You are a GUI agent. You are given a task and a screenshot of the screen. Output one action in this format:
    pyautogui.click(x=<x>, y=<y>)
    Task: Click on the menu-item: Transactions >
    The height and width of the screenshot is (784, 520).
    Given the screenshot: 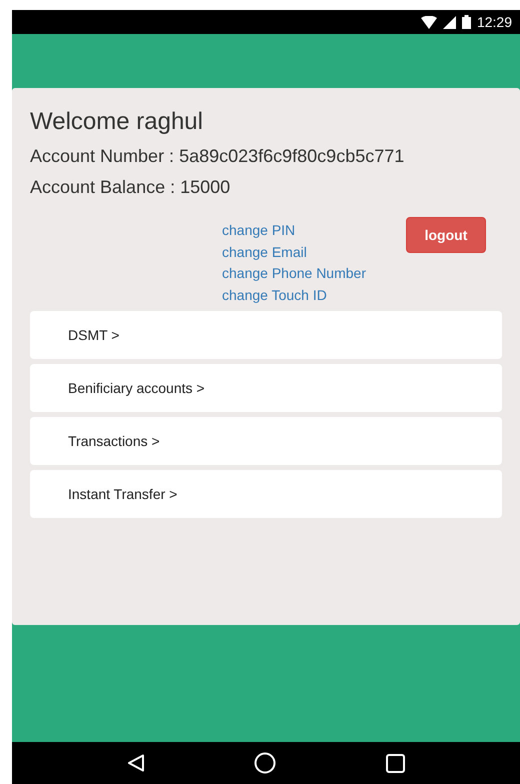 What is the action you would take?
    pyautogui.click(x=266, y=441)
    